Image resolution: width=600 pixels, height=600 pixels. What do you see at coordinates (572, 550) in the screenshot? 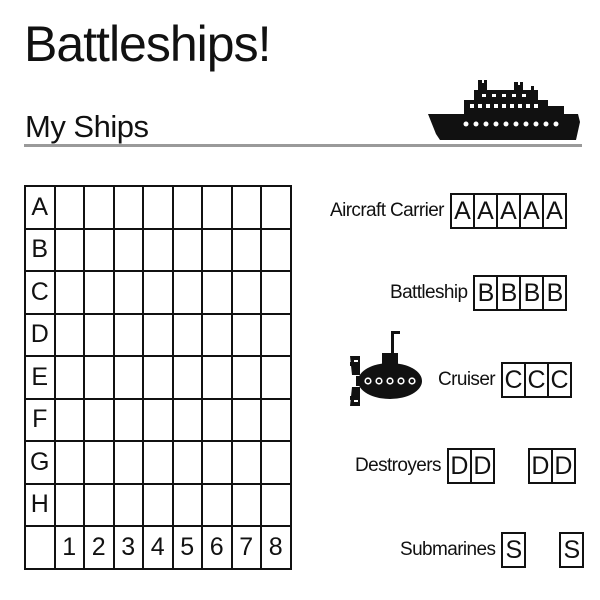
I see `submarine-2-boxes: S` at bounding box center [572, 550].